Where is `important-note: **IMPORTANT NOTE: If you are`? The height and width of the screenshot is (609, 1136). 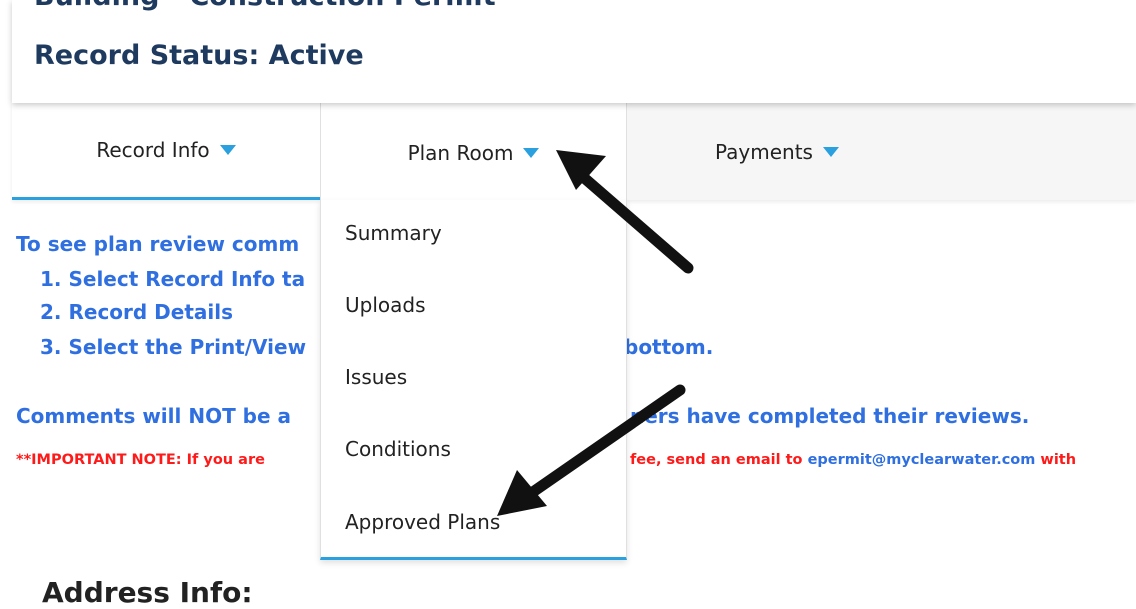
important-note: **IMPORTANT NOTE: If you are is located at coordinates (140, 460).